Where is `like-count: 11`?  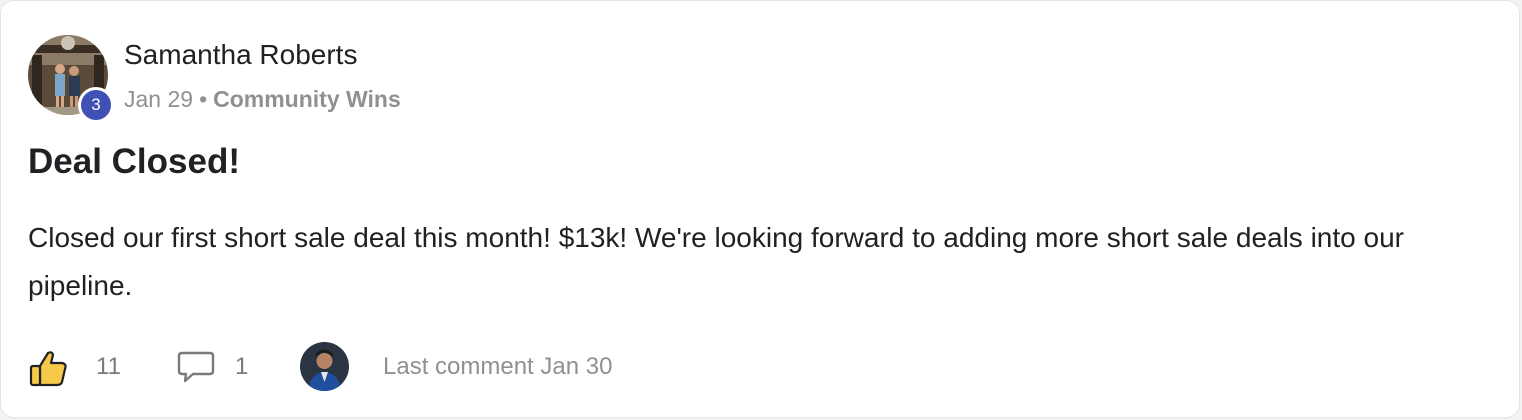
like-count: 11 is located at coordinates (108, 366).